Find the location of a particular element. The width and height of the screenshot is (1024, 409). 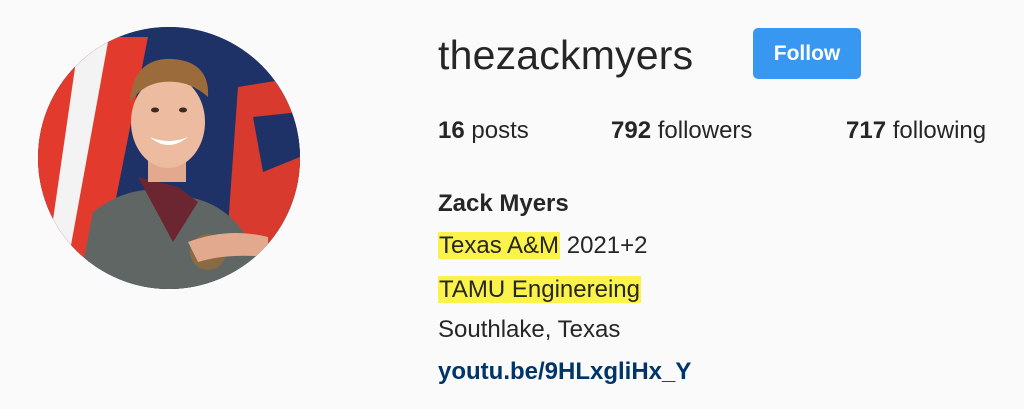

followers-label: followers is located at coordinates (705, 130).